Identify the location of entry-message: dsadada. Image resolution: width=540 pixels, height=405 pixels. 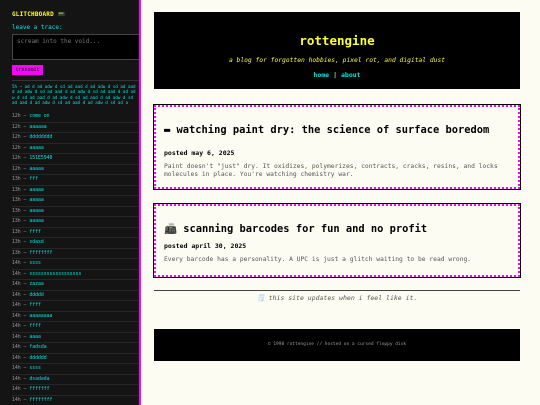
(39, 379).